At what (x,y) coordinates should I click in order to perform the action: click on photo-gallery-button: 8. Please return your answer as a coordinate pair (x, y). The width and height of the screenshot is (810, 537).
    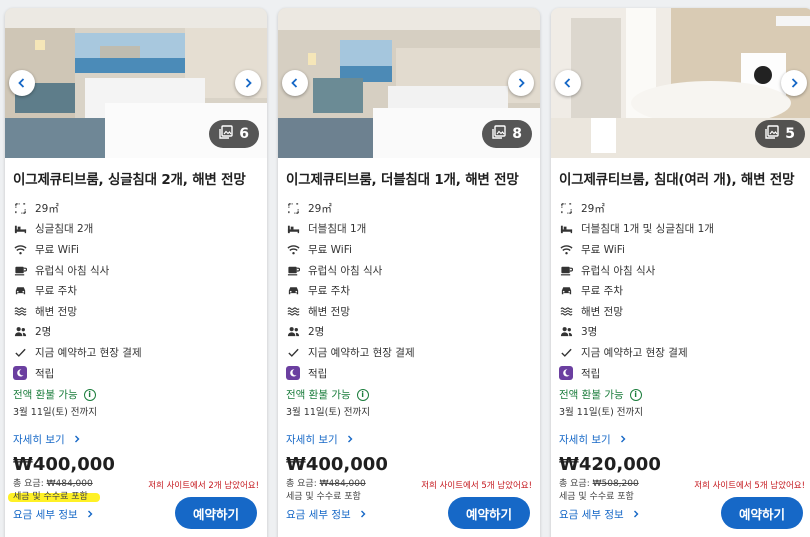
    Looking at the image, I should click on (507, 134).